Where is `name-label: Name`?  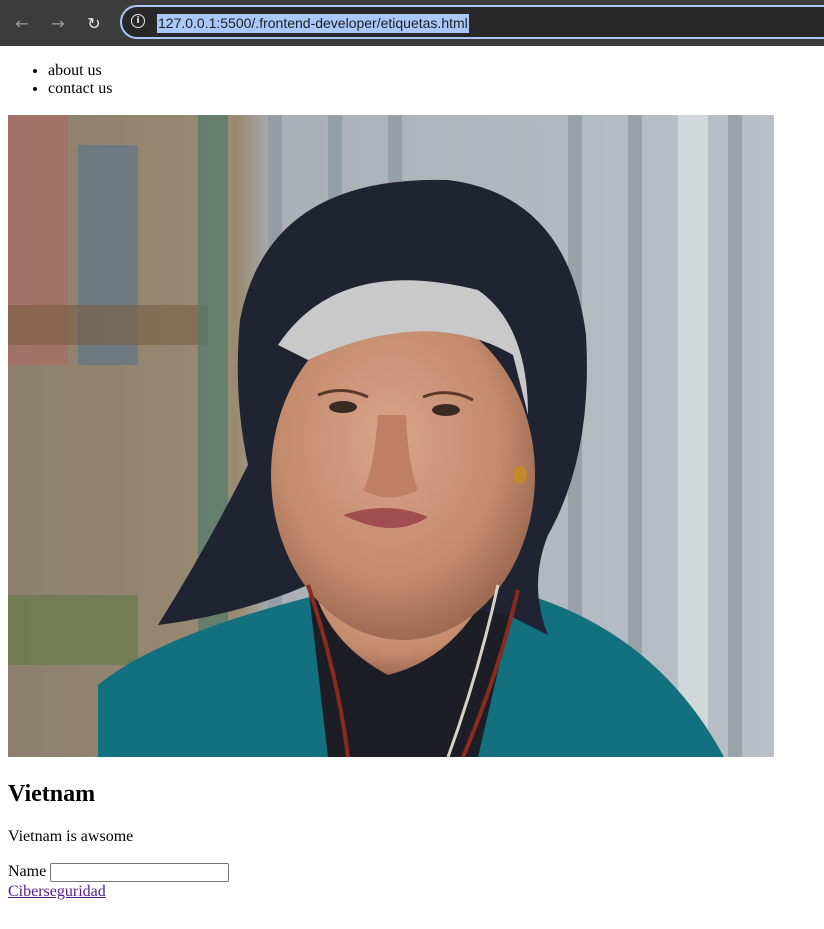
name-label: Name is located at coordinates (27, 871).